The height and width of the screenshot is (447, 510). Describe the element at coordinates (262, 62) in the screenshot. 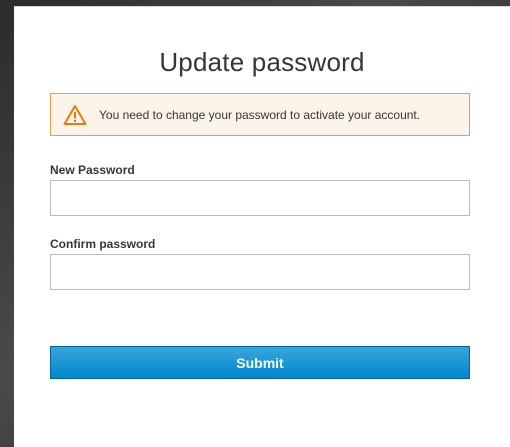

I see `page-title: Update password` at that location.